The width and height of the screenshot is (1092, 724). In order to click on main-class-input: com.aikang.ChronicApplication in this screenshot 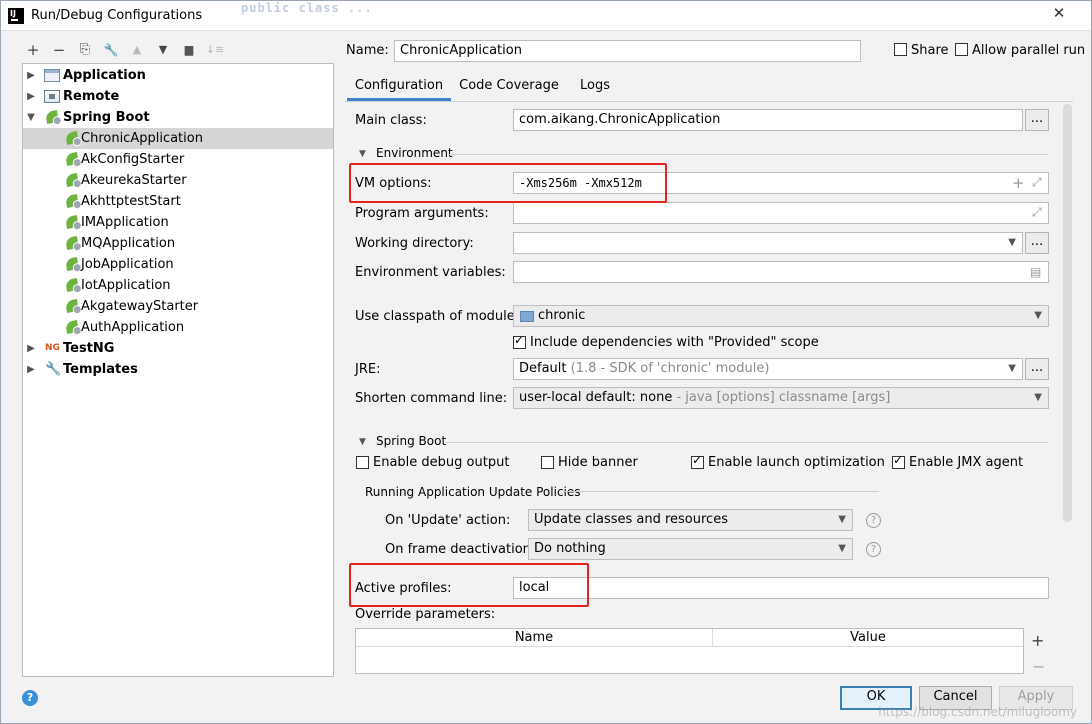, I will do `click(768, 120)`.